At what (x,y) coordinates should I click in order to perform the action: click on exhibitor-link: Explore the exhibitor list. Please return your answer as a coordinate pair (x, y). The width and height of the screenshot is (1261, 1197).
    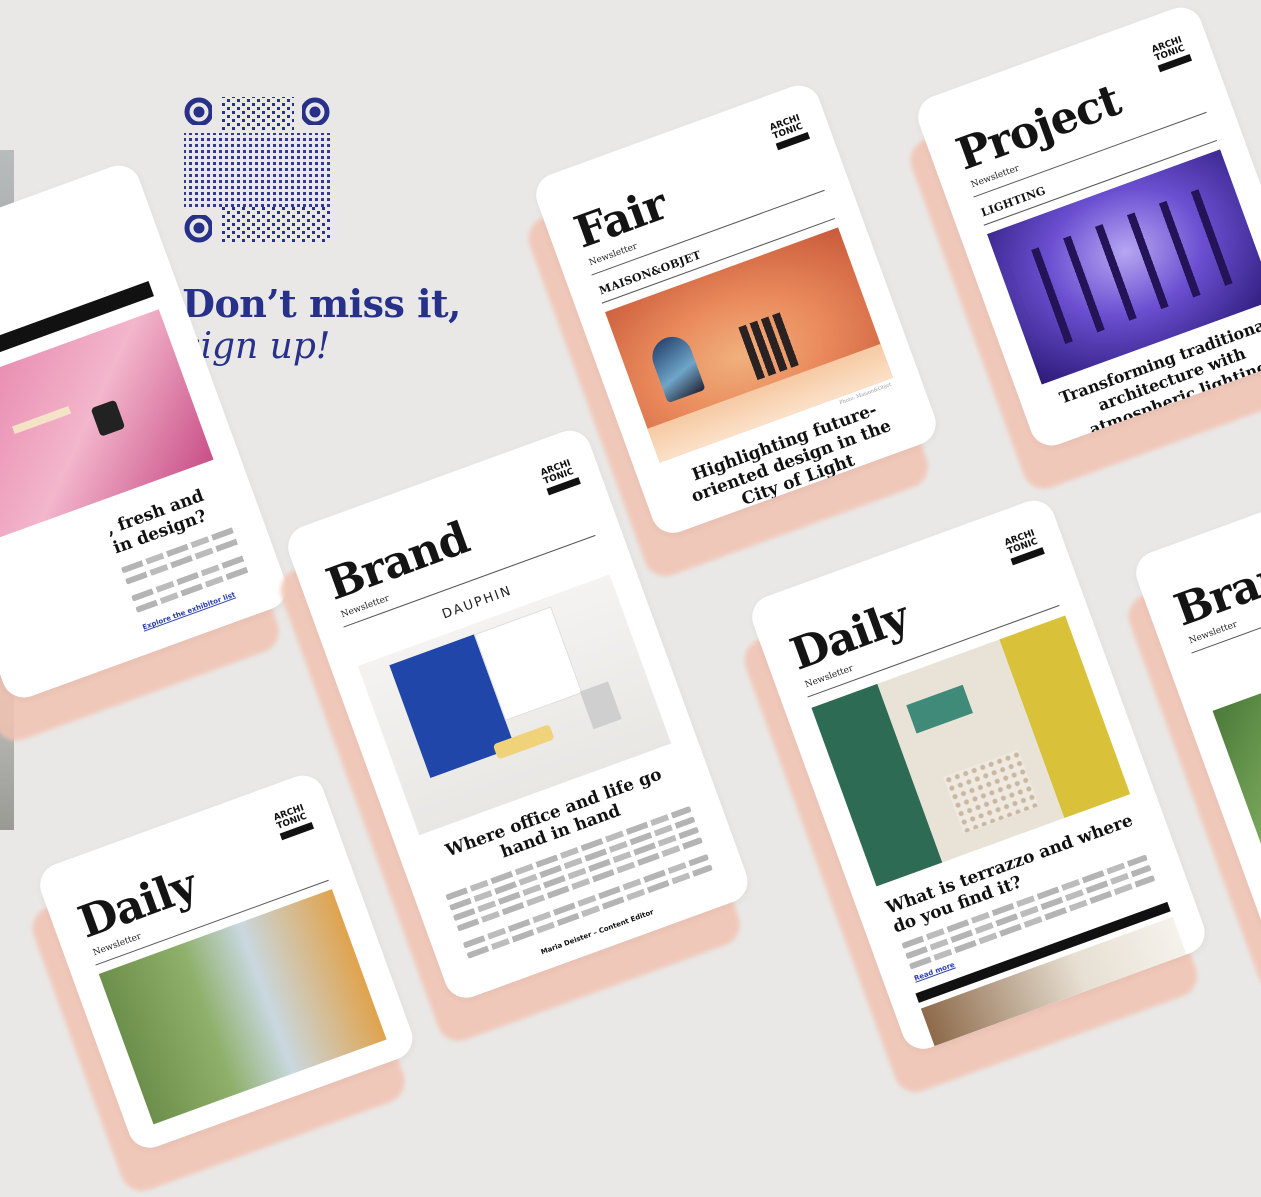
    Looking at the image, I should click on (188, 611).